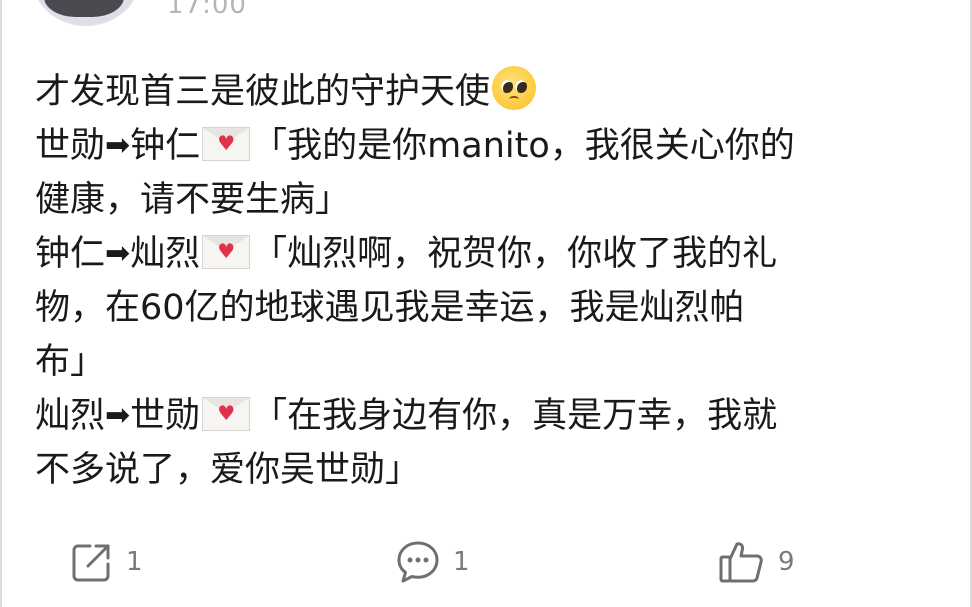 The width and height of the screenshot is (972, 607). I want to click on recipient-name: 灿烈, so click(165, 254).